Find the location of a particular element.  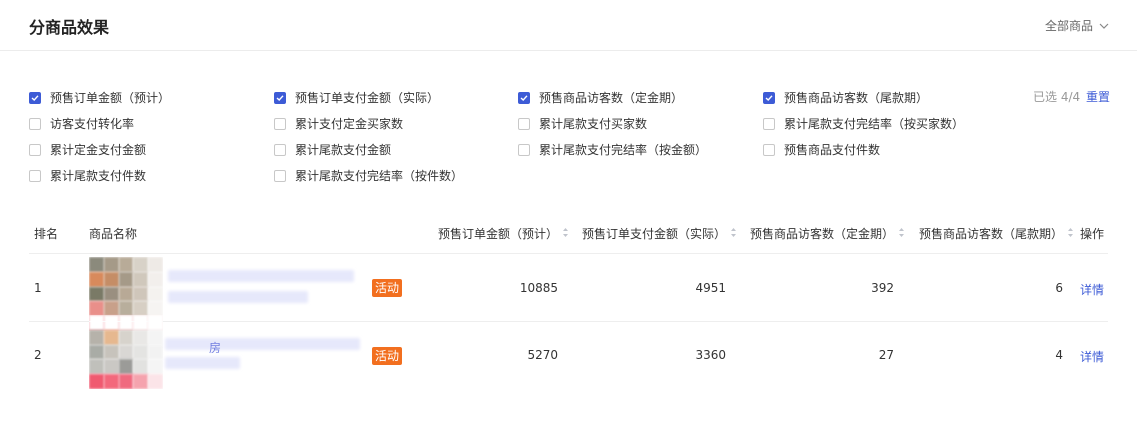

product-name-fragment: 房 is located at coordinates (215, 348).